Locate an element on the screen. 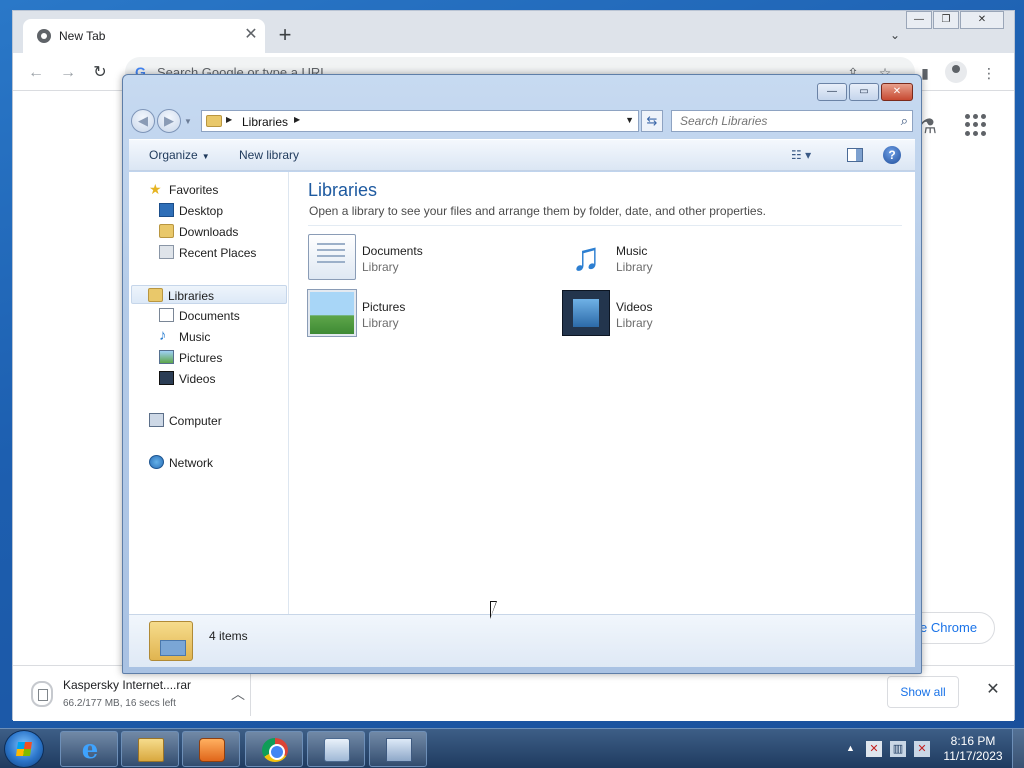 This screenshot has width=1024, height=768. nav-libraries: Libraries is located at coordinates (209, 294).